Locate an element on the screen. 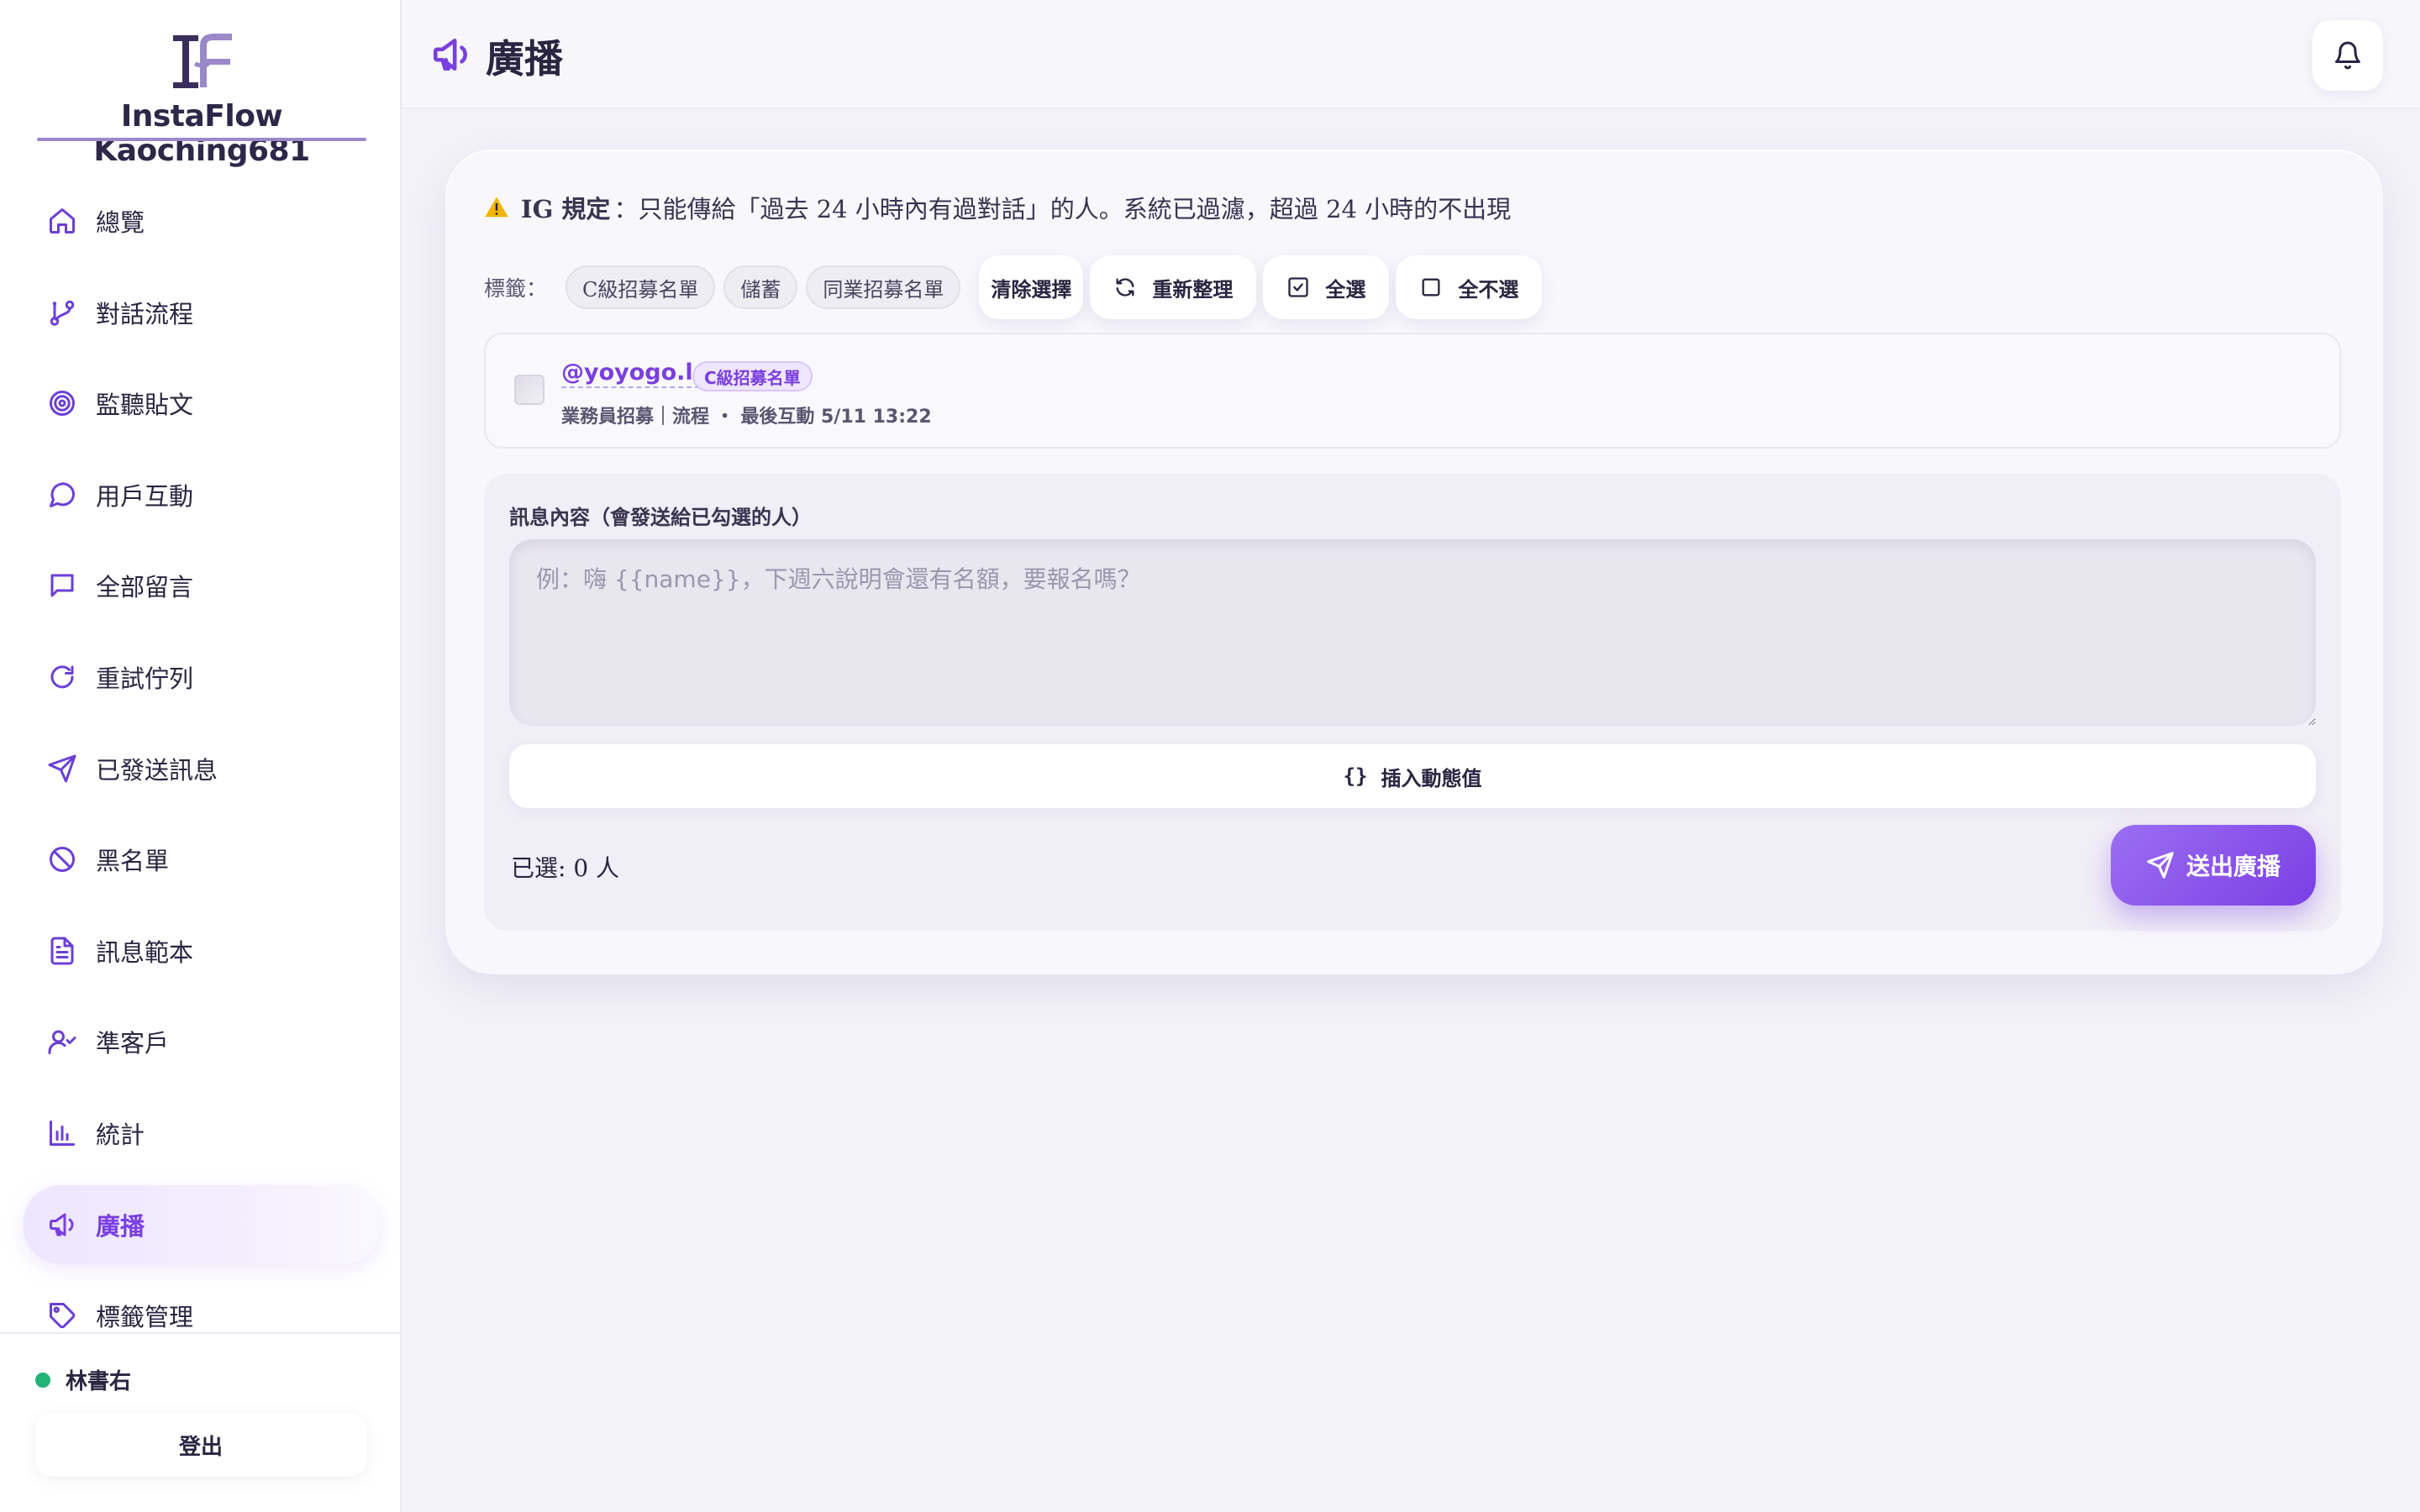  file-text-icon is located at coordinates (62, 951).